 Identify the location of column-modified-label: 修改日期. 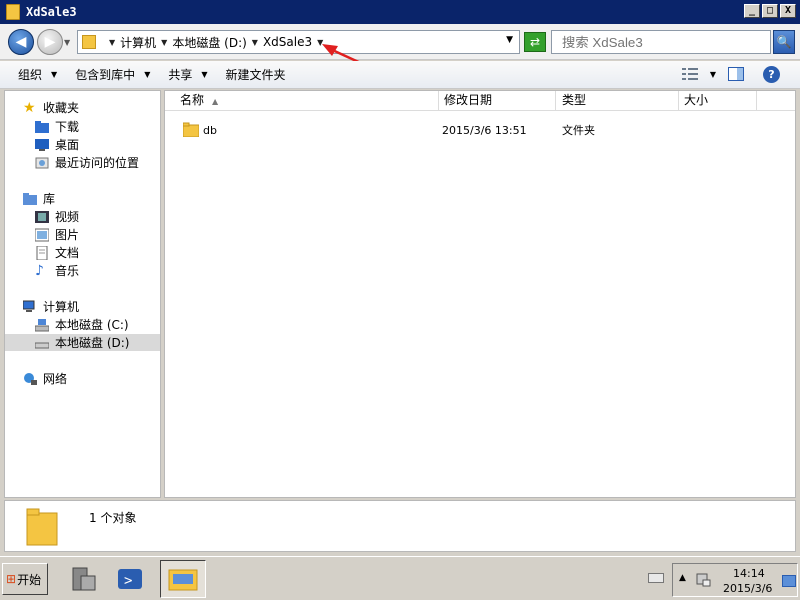
(468, 100).